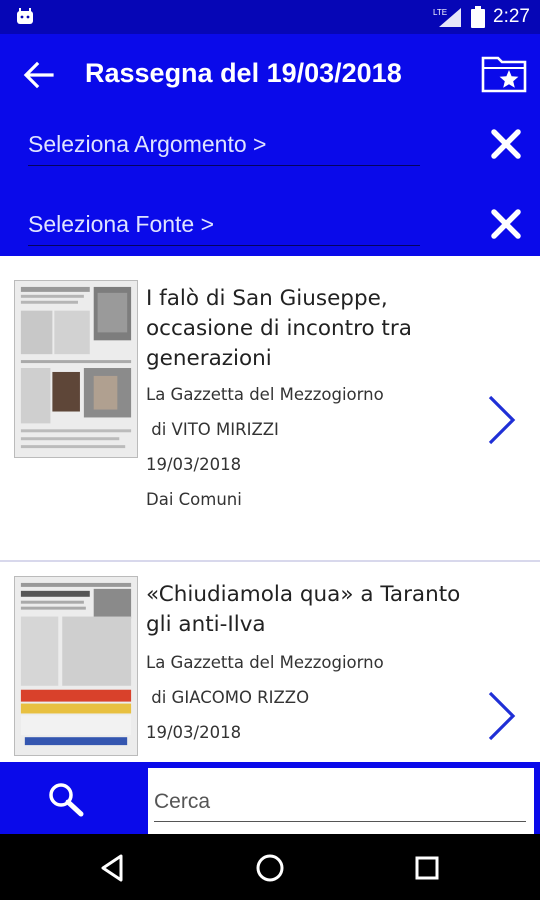 The width and height of the screenshot is (540, 900). I want to click on article-author: di VITO MIRIZZI, so click(212, 429).